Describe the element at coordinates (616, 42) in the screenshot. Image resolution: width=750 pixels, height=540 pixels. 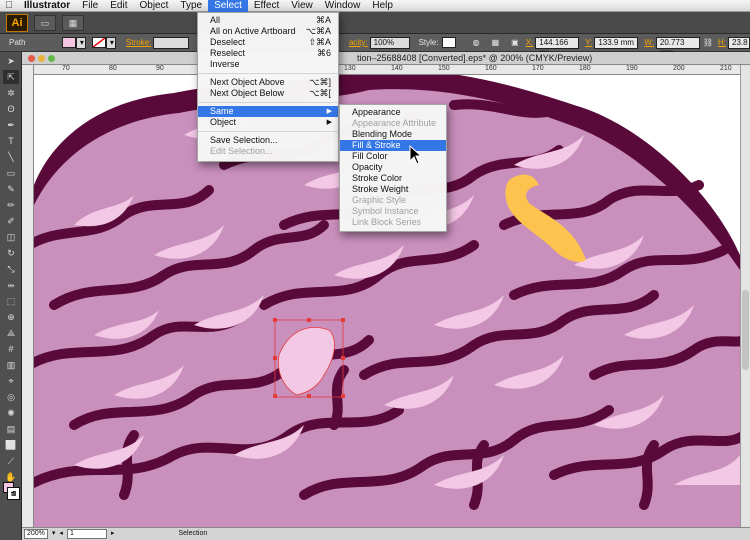
I see `y-field: 133.9 mm` at that location.